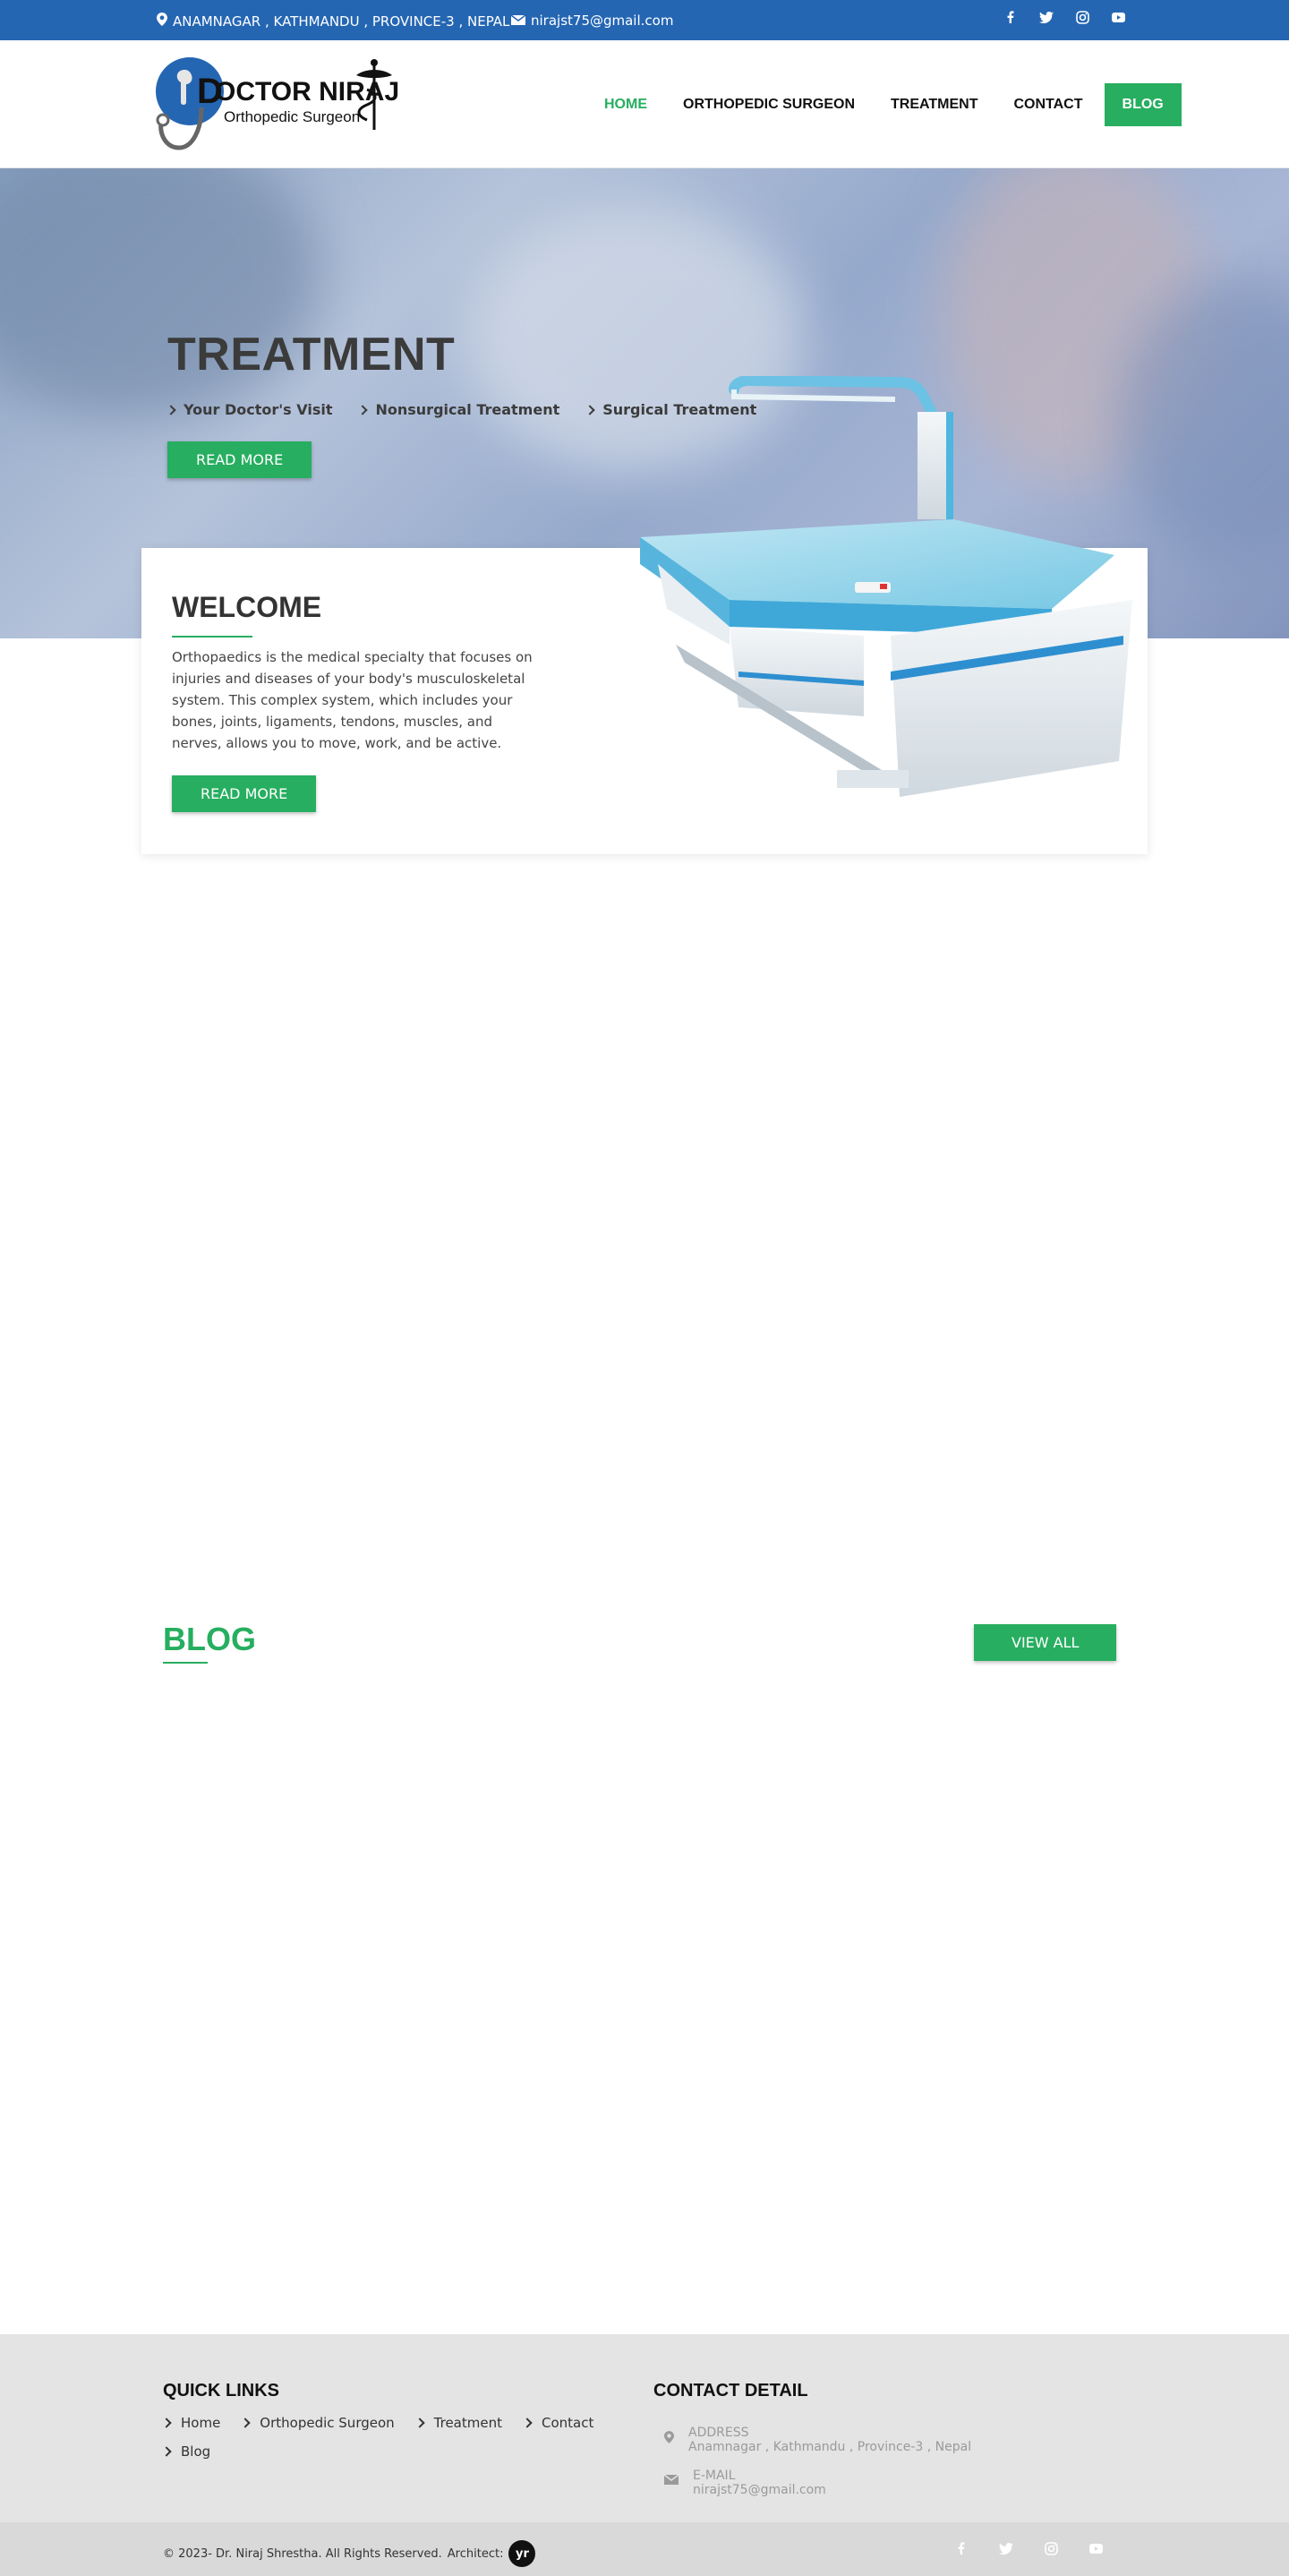 This screenshot has height=2576, width=1289. I want to click on site-logo: OCTOR NIRAJ D Orthopedic Surgeon, so click(277, 106).